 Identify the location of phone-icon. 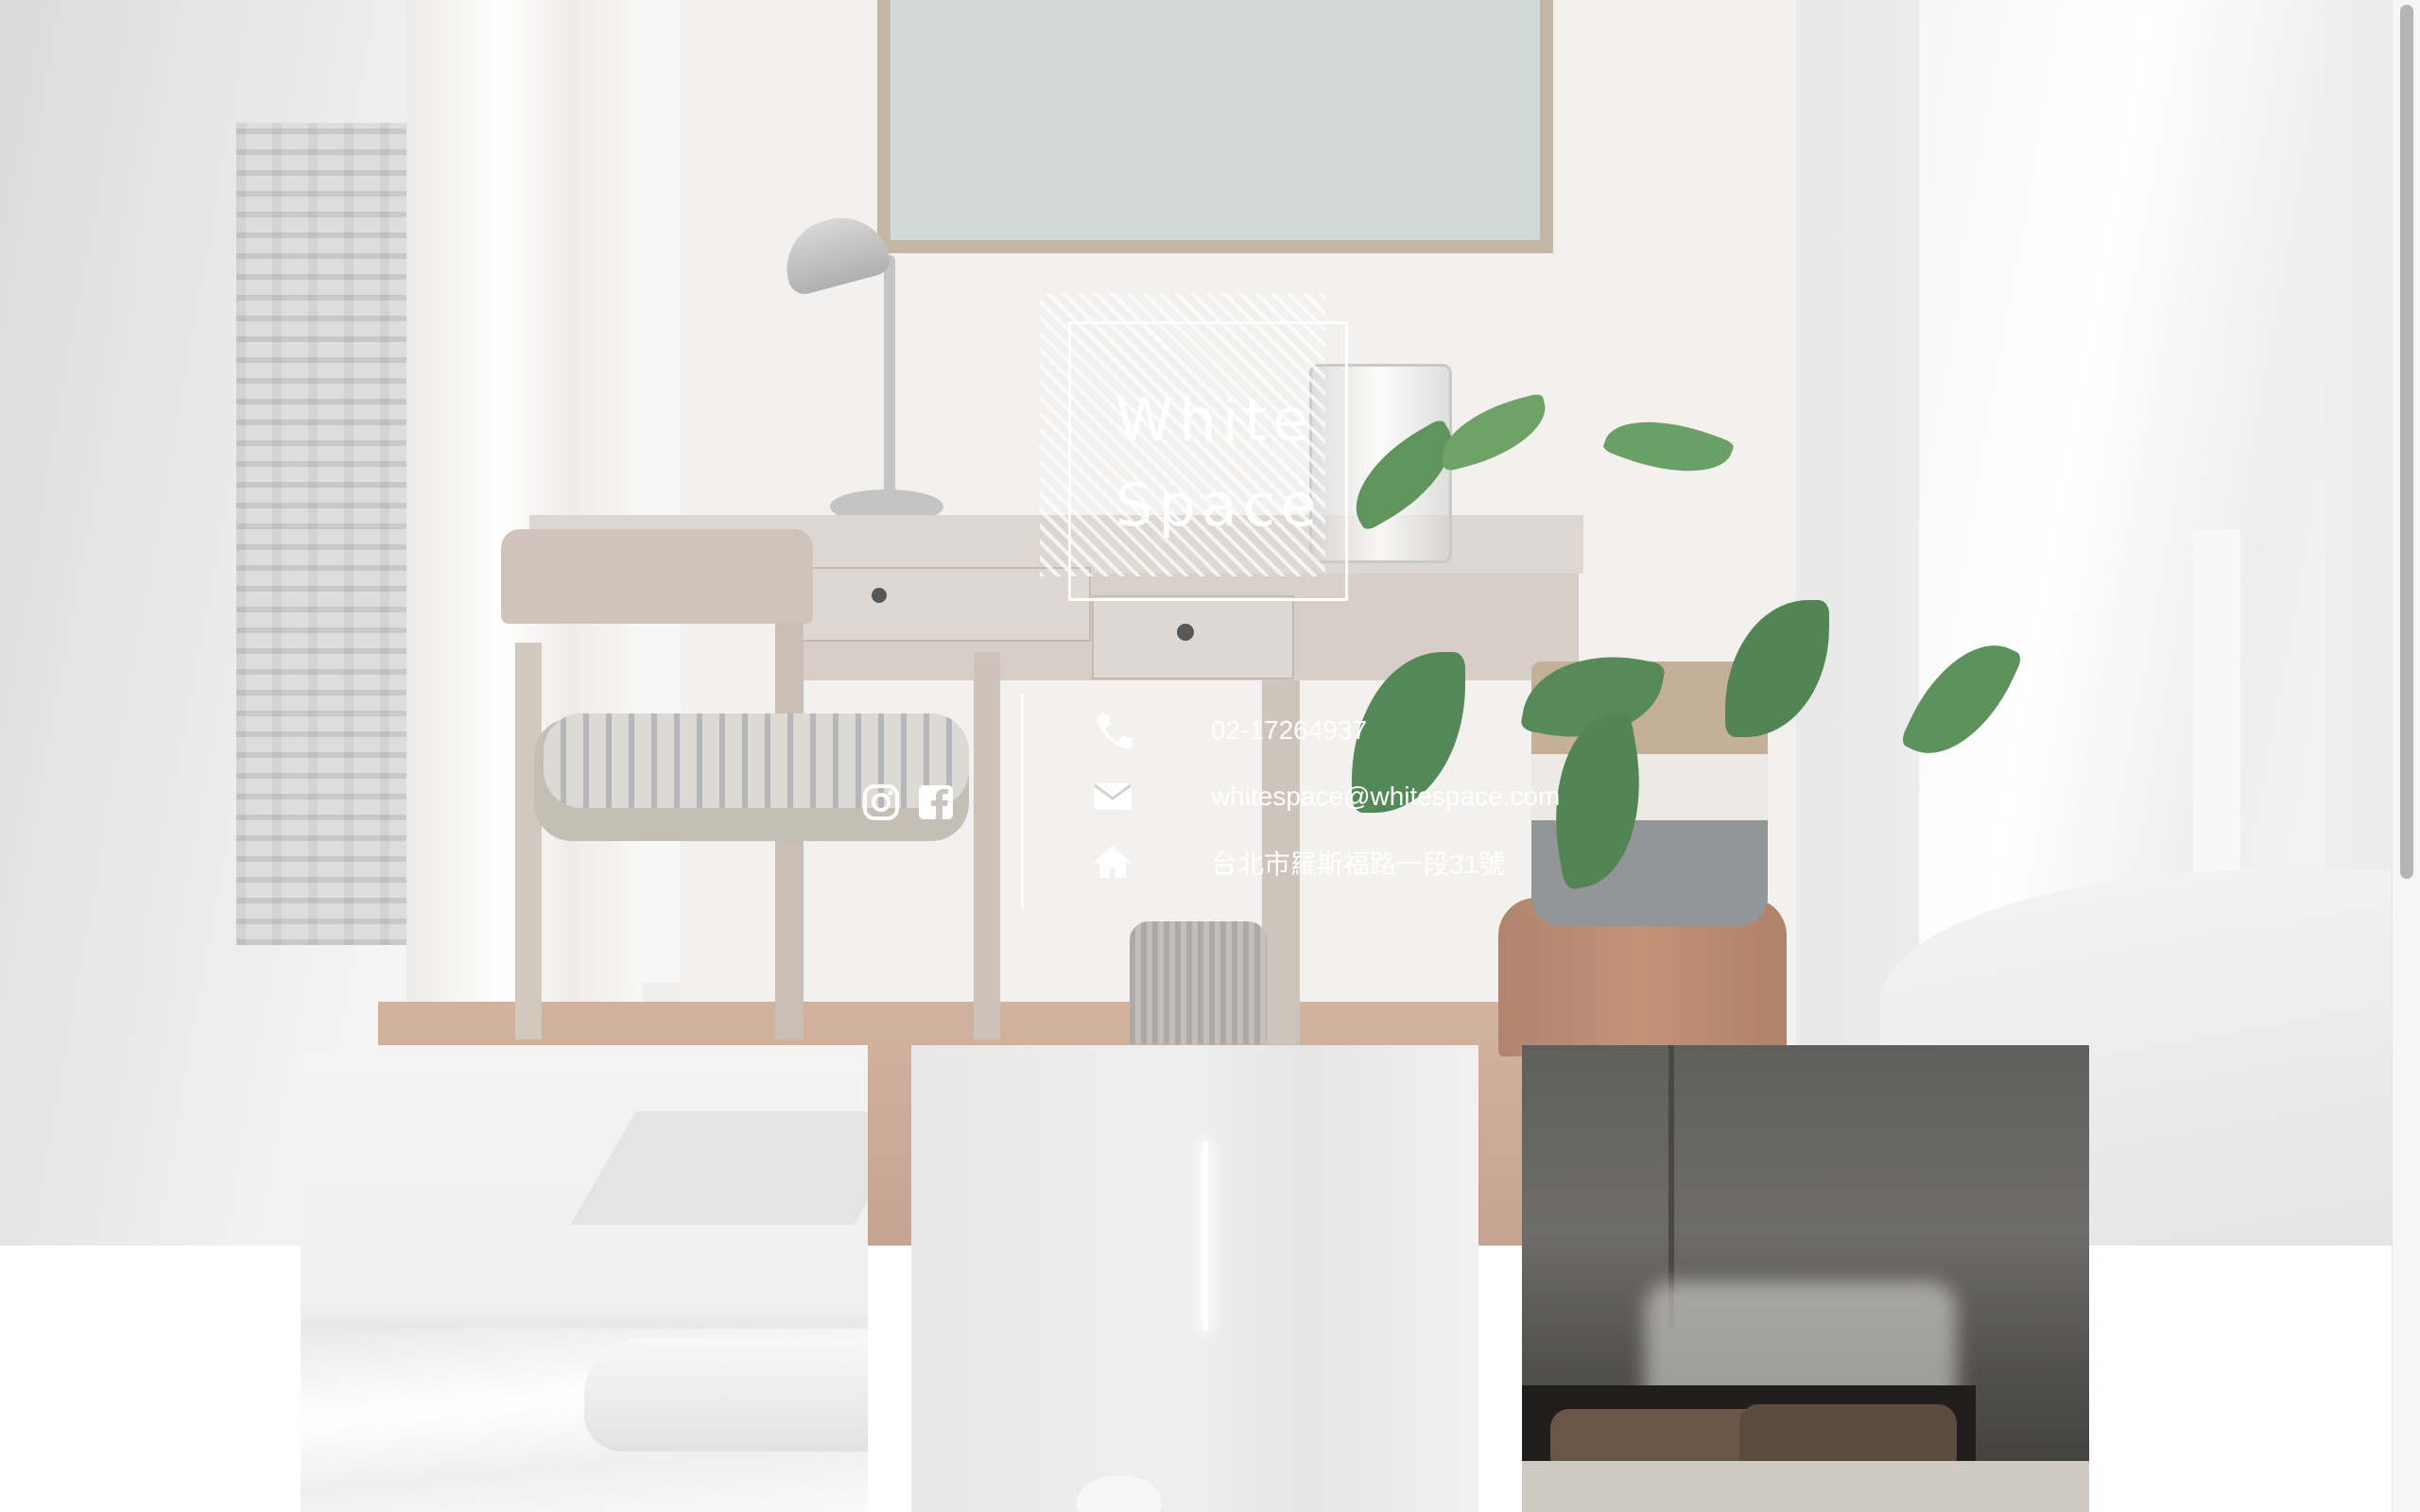
(1112, 730).